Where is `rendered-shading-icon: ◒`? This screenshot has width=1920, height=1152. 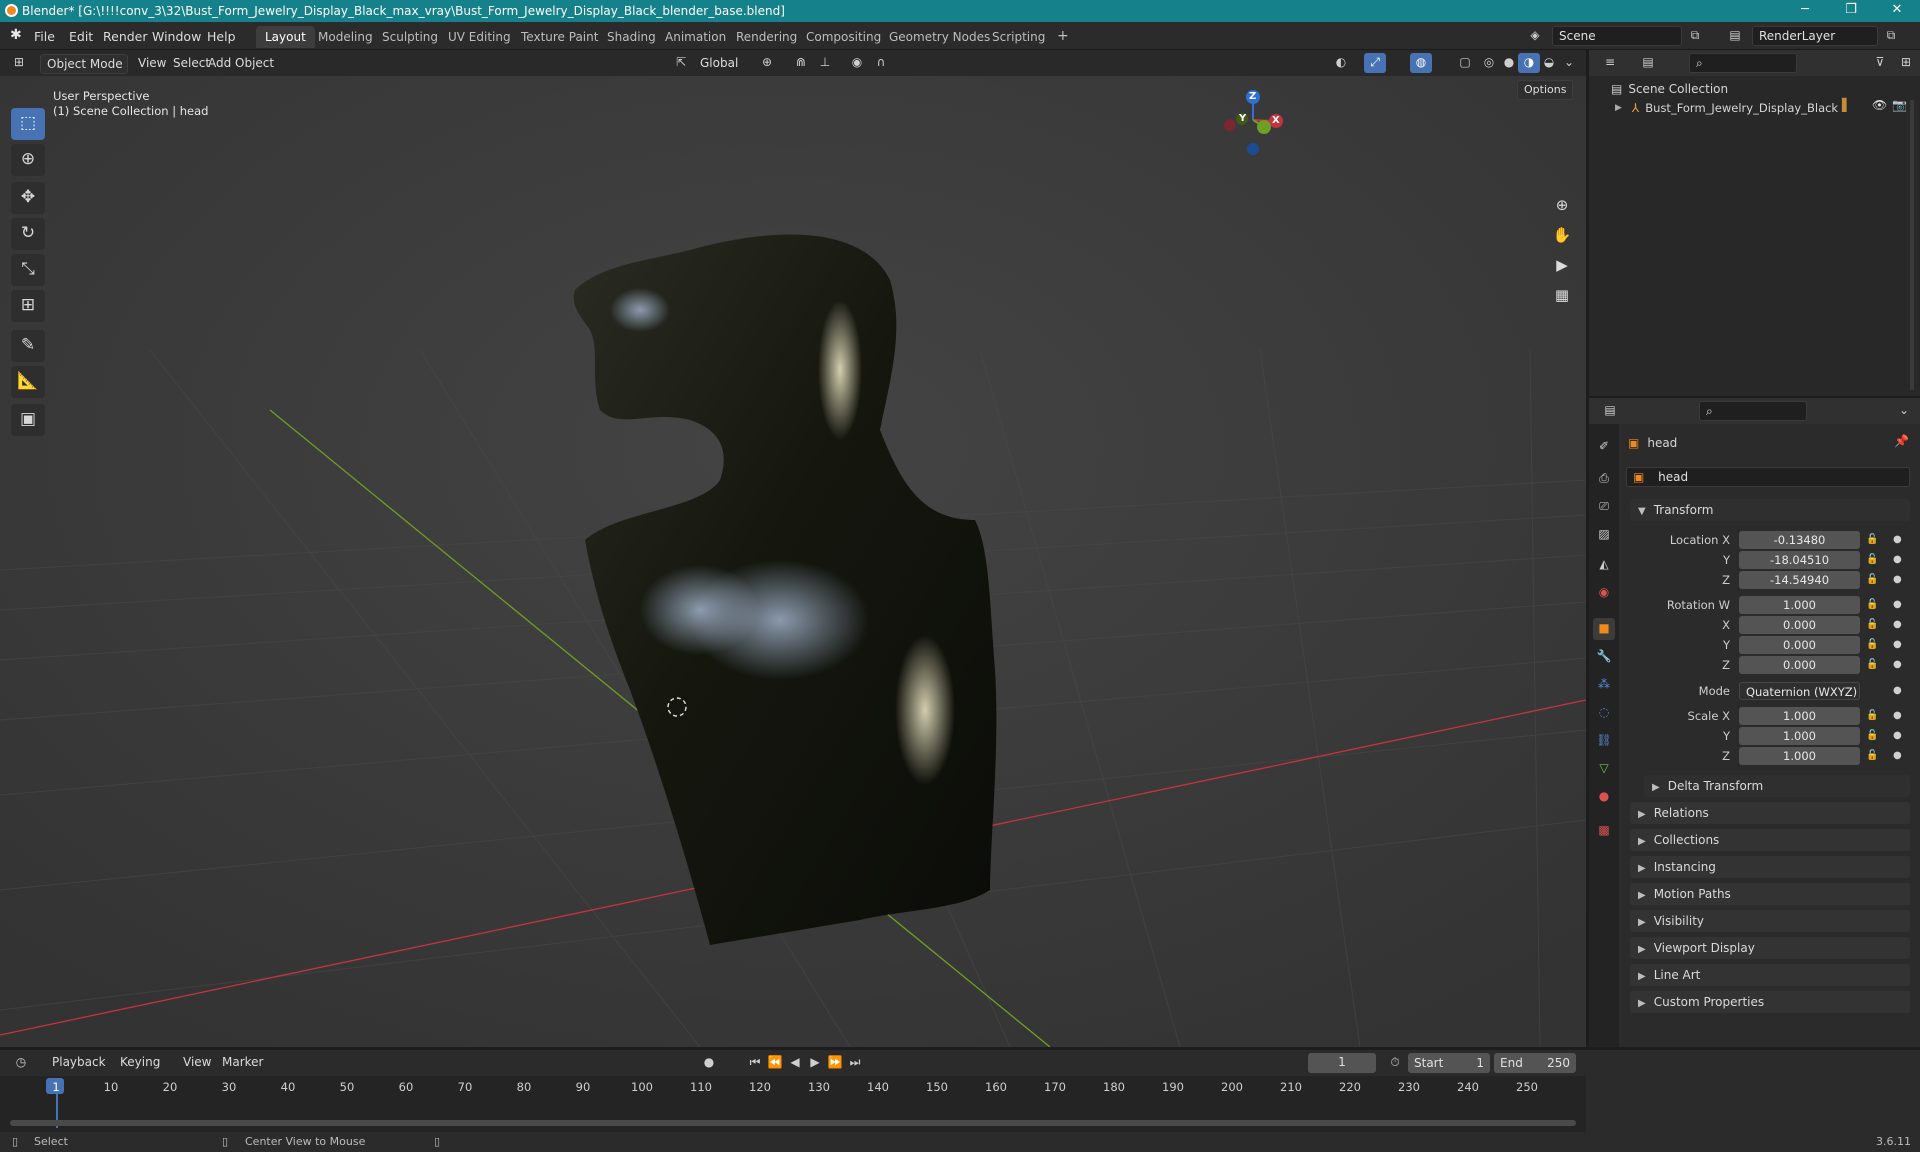
rendered-shading-icon: ◒ is located at coordinates (1549, 63).